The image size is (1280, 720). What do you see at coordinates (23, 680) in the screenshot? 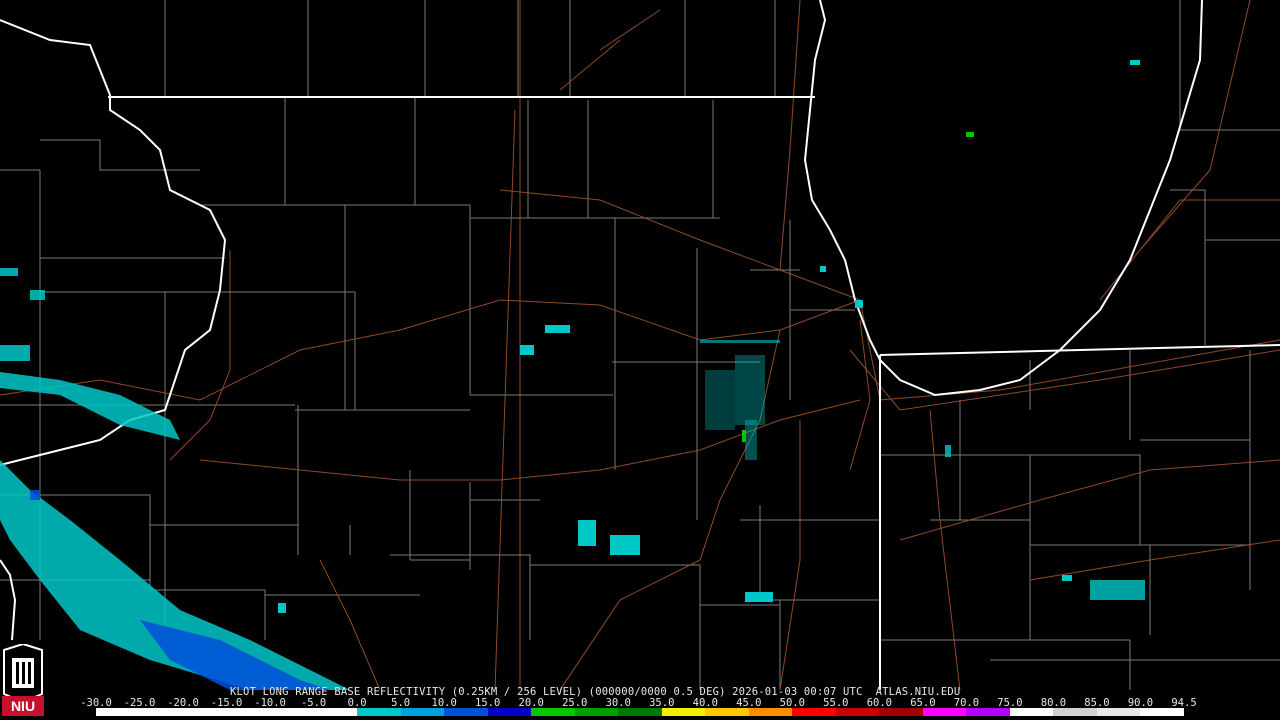
I see `niu-logo: NIU` at bounding box center [23, 680].